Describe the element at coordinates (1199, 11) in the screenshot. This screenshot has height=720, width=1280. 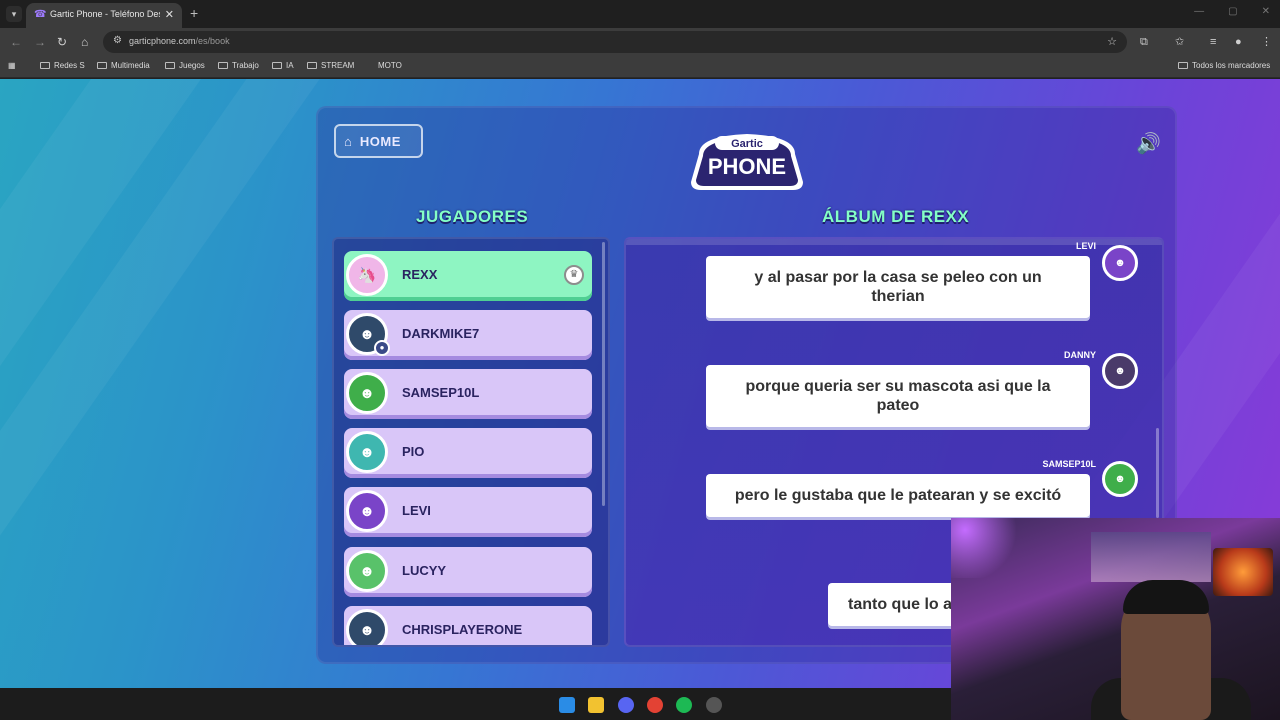
I see `minimize-icon: —` at that location.